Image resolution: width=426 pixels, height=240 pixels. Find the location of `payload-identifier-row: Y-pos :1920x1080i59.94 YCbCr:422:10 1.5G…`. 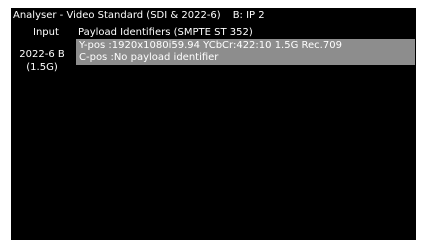

payload-identifier-row: Y-pos :1920x1080i59.94 YCbCr:422:10 1.5G… is located at coordinates (245, 52).